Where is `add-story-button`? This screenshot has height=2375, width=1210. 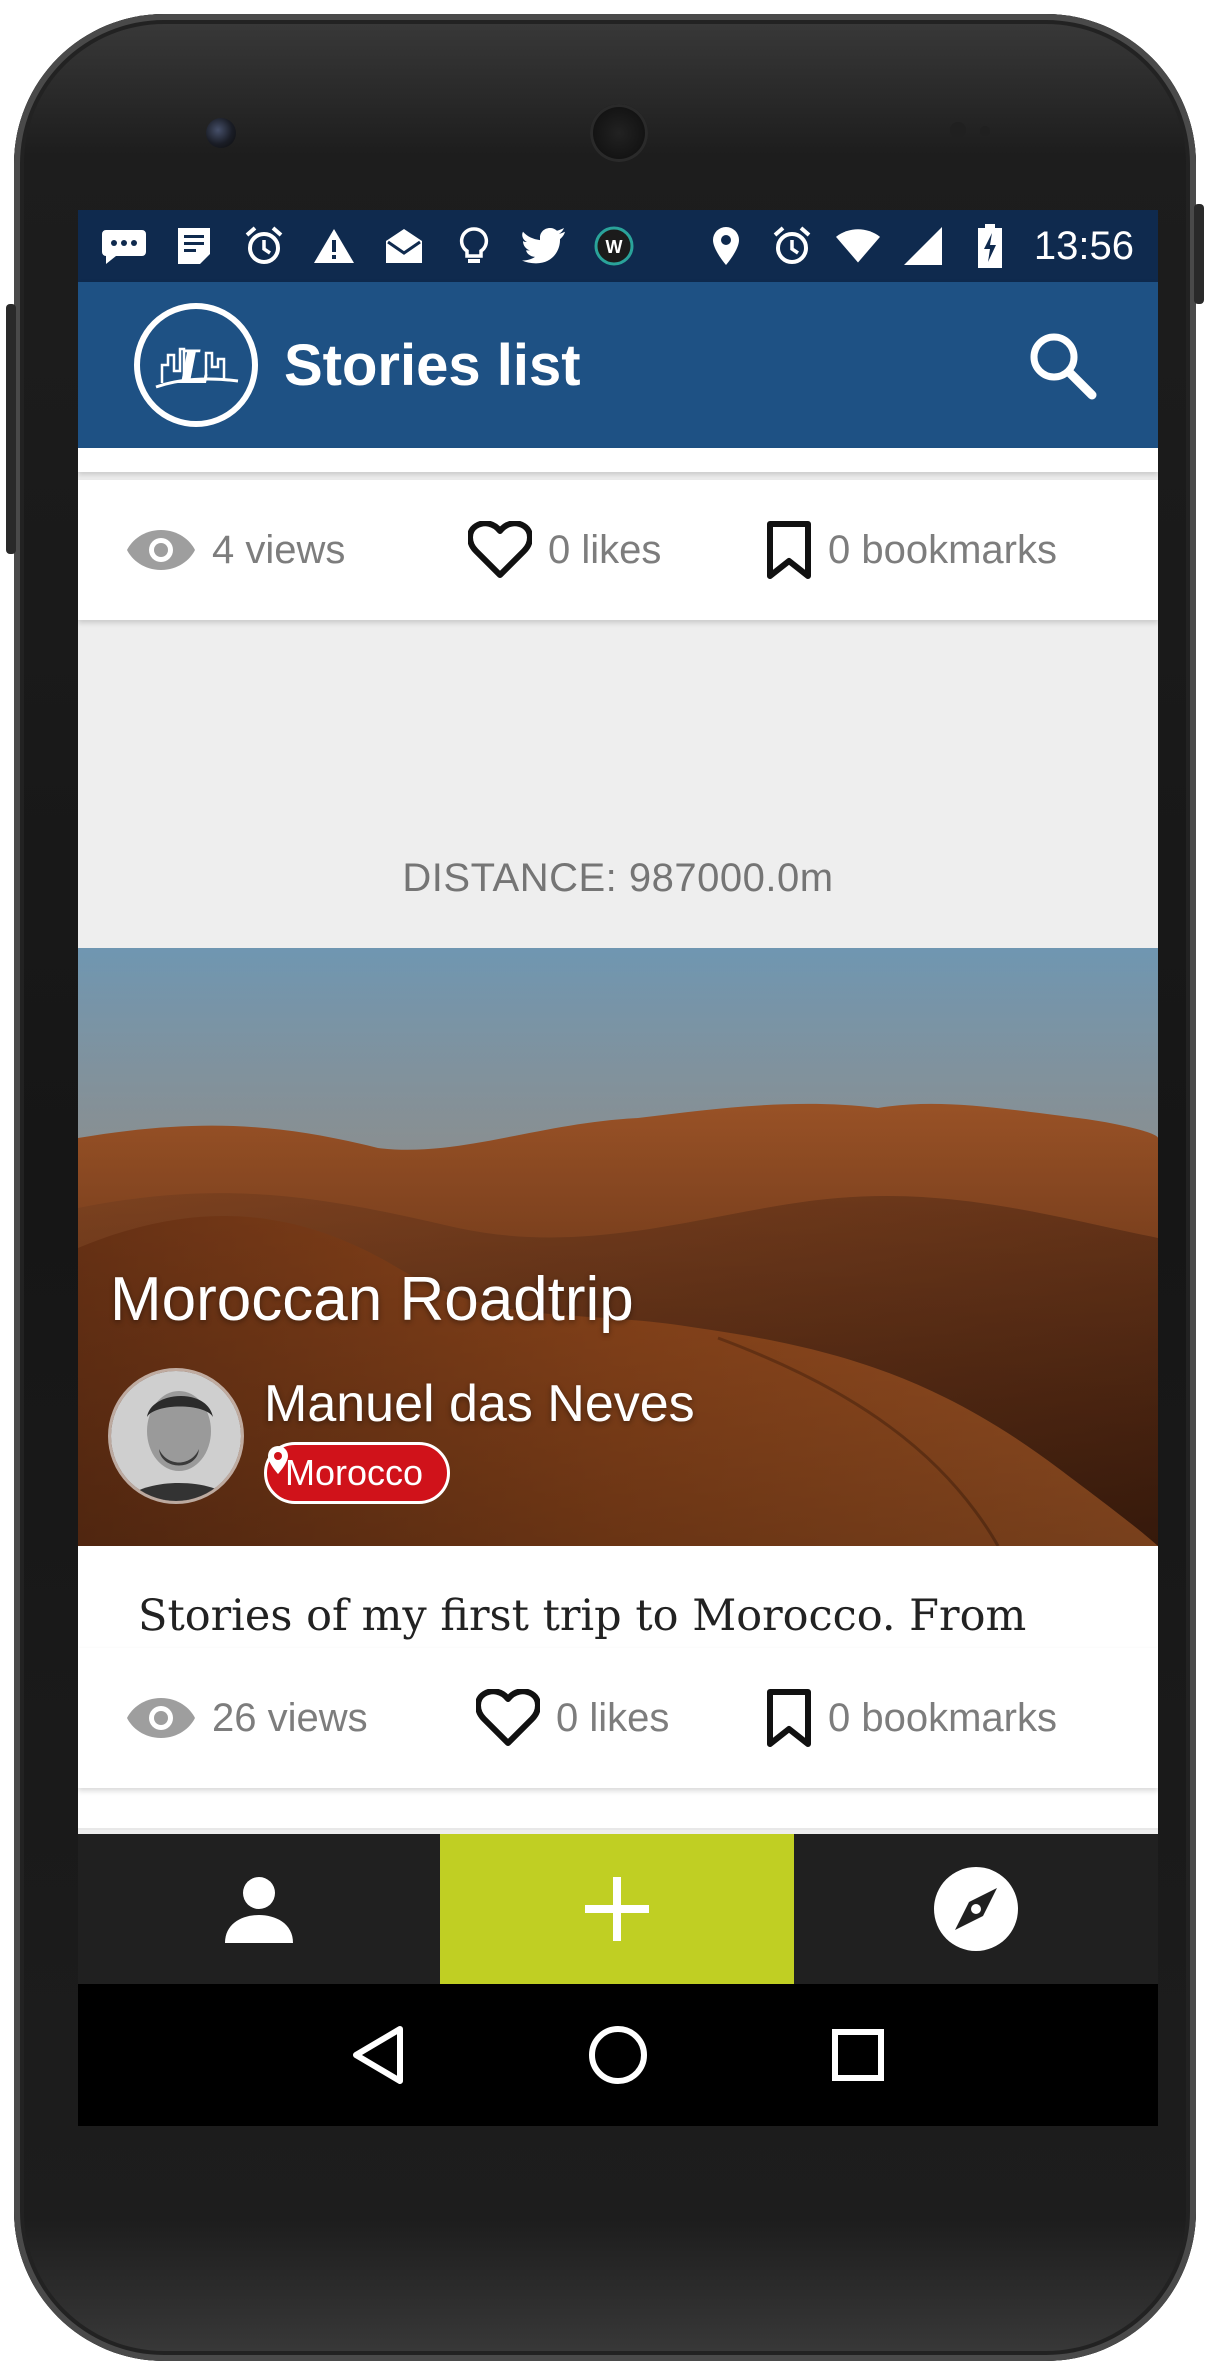 add-story-button is located at coordinates (617, 1909).